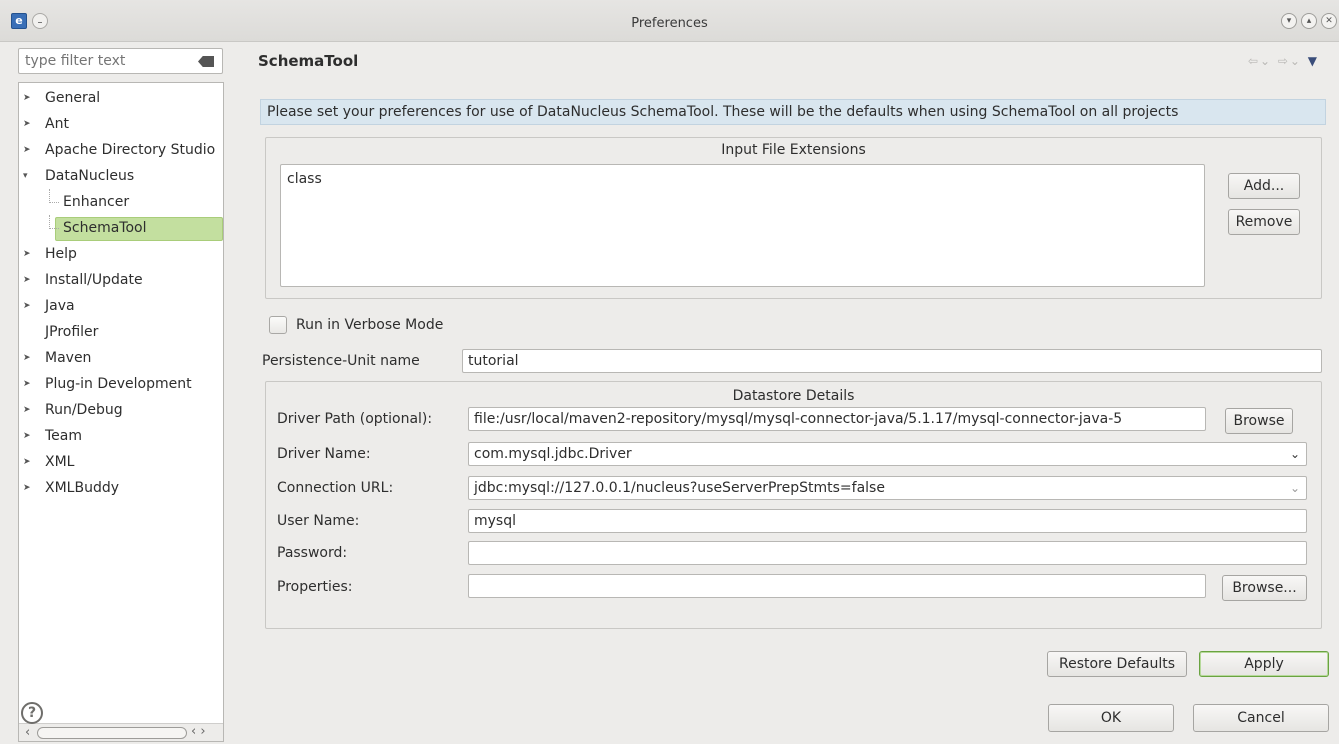 The image size is (1339, 744). I want to click on tree-item-schematool: SchemaTool, so click(121, 228).